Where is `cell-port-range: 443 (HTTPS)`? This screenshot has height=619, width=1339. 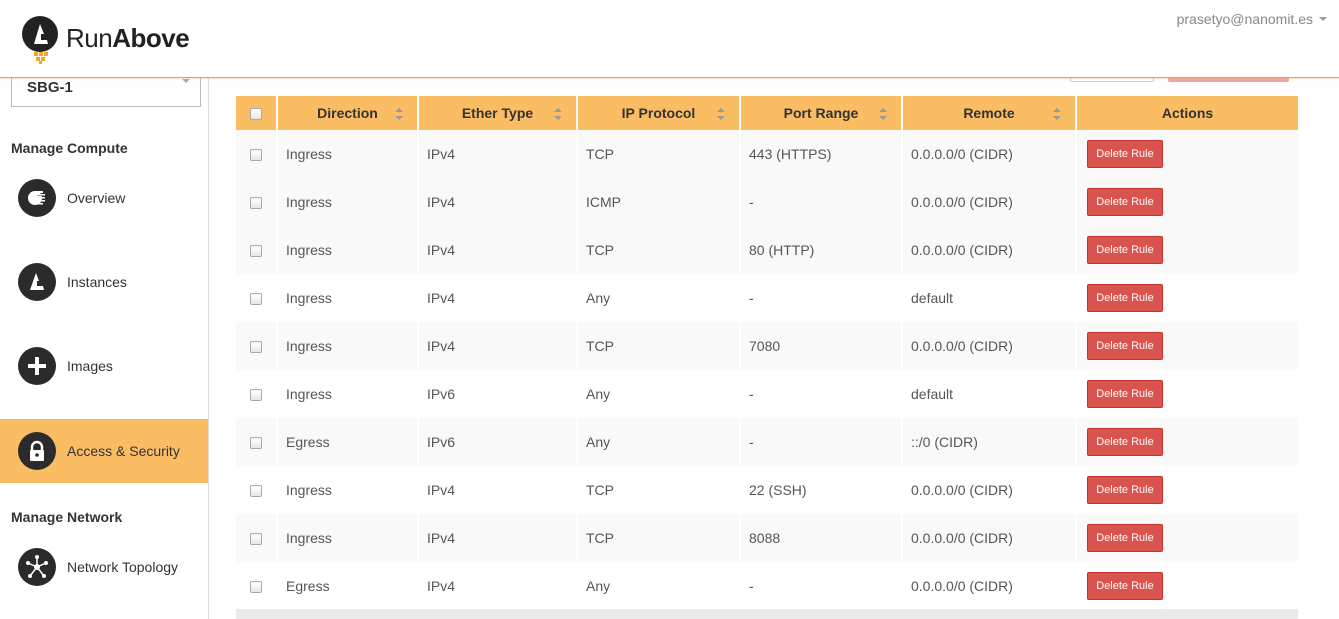
cell-port-range: 443 (HTTPS) is located at coordinates (822, 154).